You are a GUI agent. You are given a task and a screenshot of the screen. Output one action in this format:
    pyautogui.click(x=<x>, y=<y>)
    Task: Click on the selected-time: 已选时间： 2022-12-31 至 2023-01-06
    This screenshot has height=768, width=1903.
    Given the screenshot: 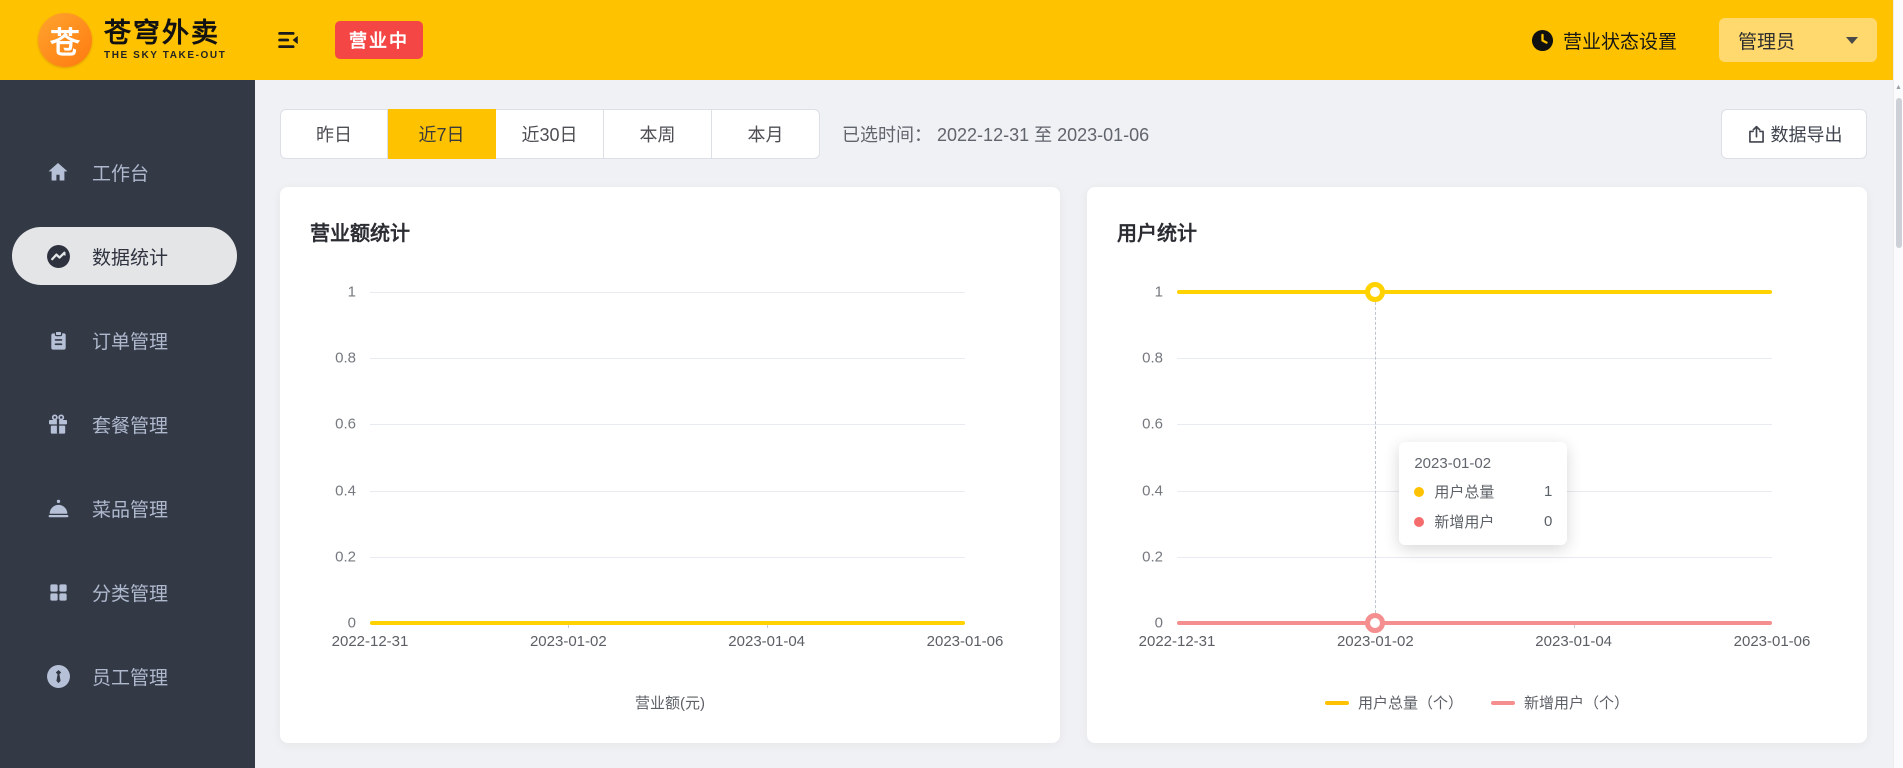 What is the action you would take?
    pyautogui.click(x=995, y=134)
    